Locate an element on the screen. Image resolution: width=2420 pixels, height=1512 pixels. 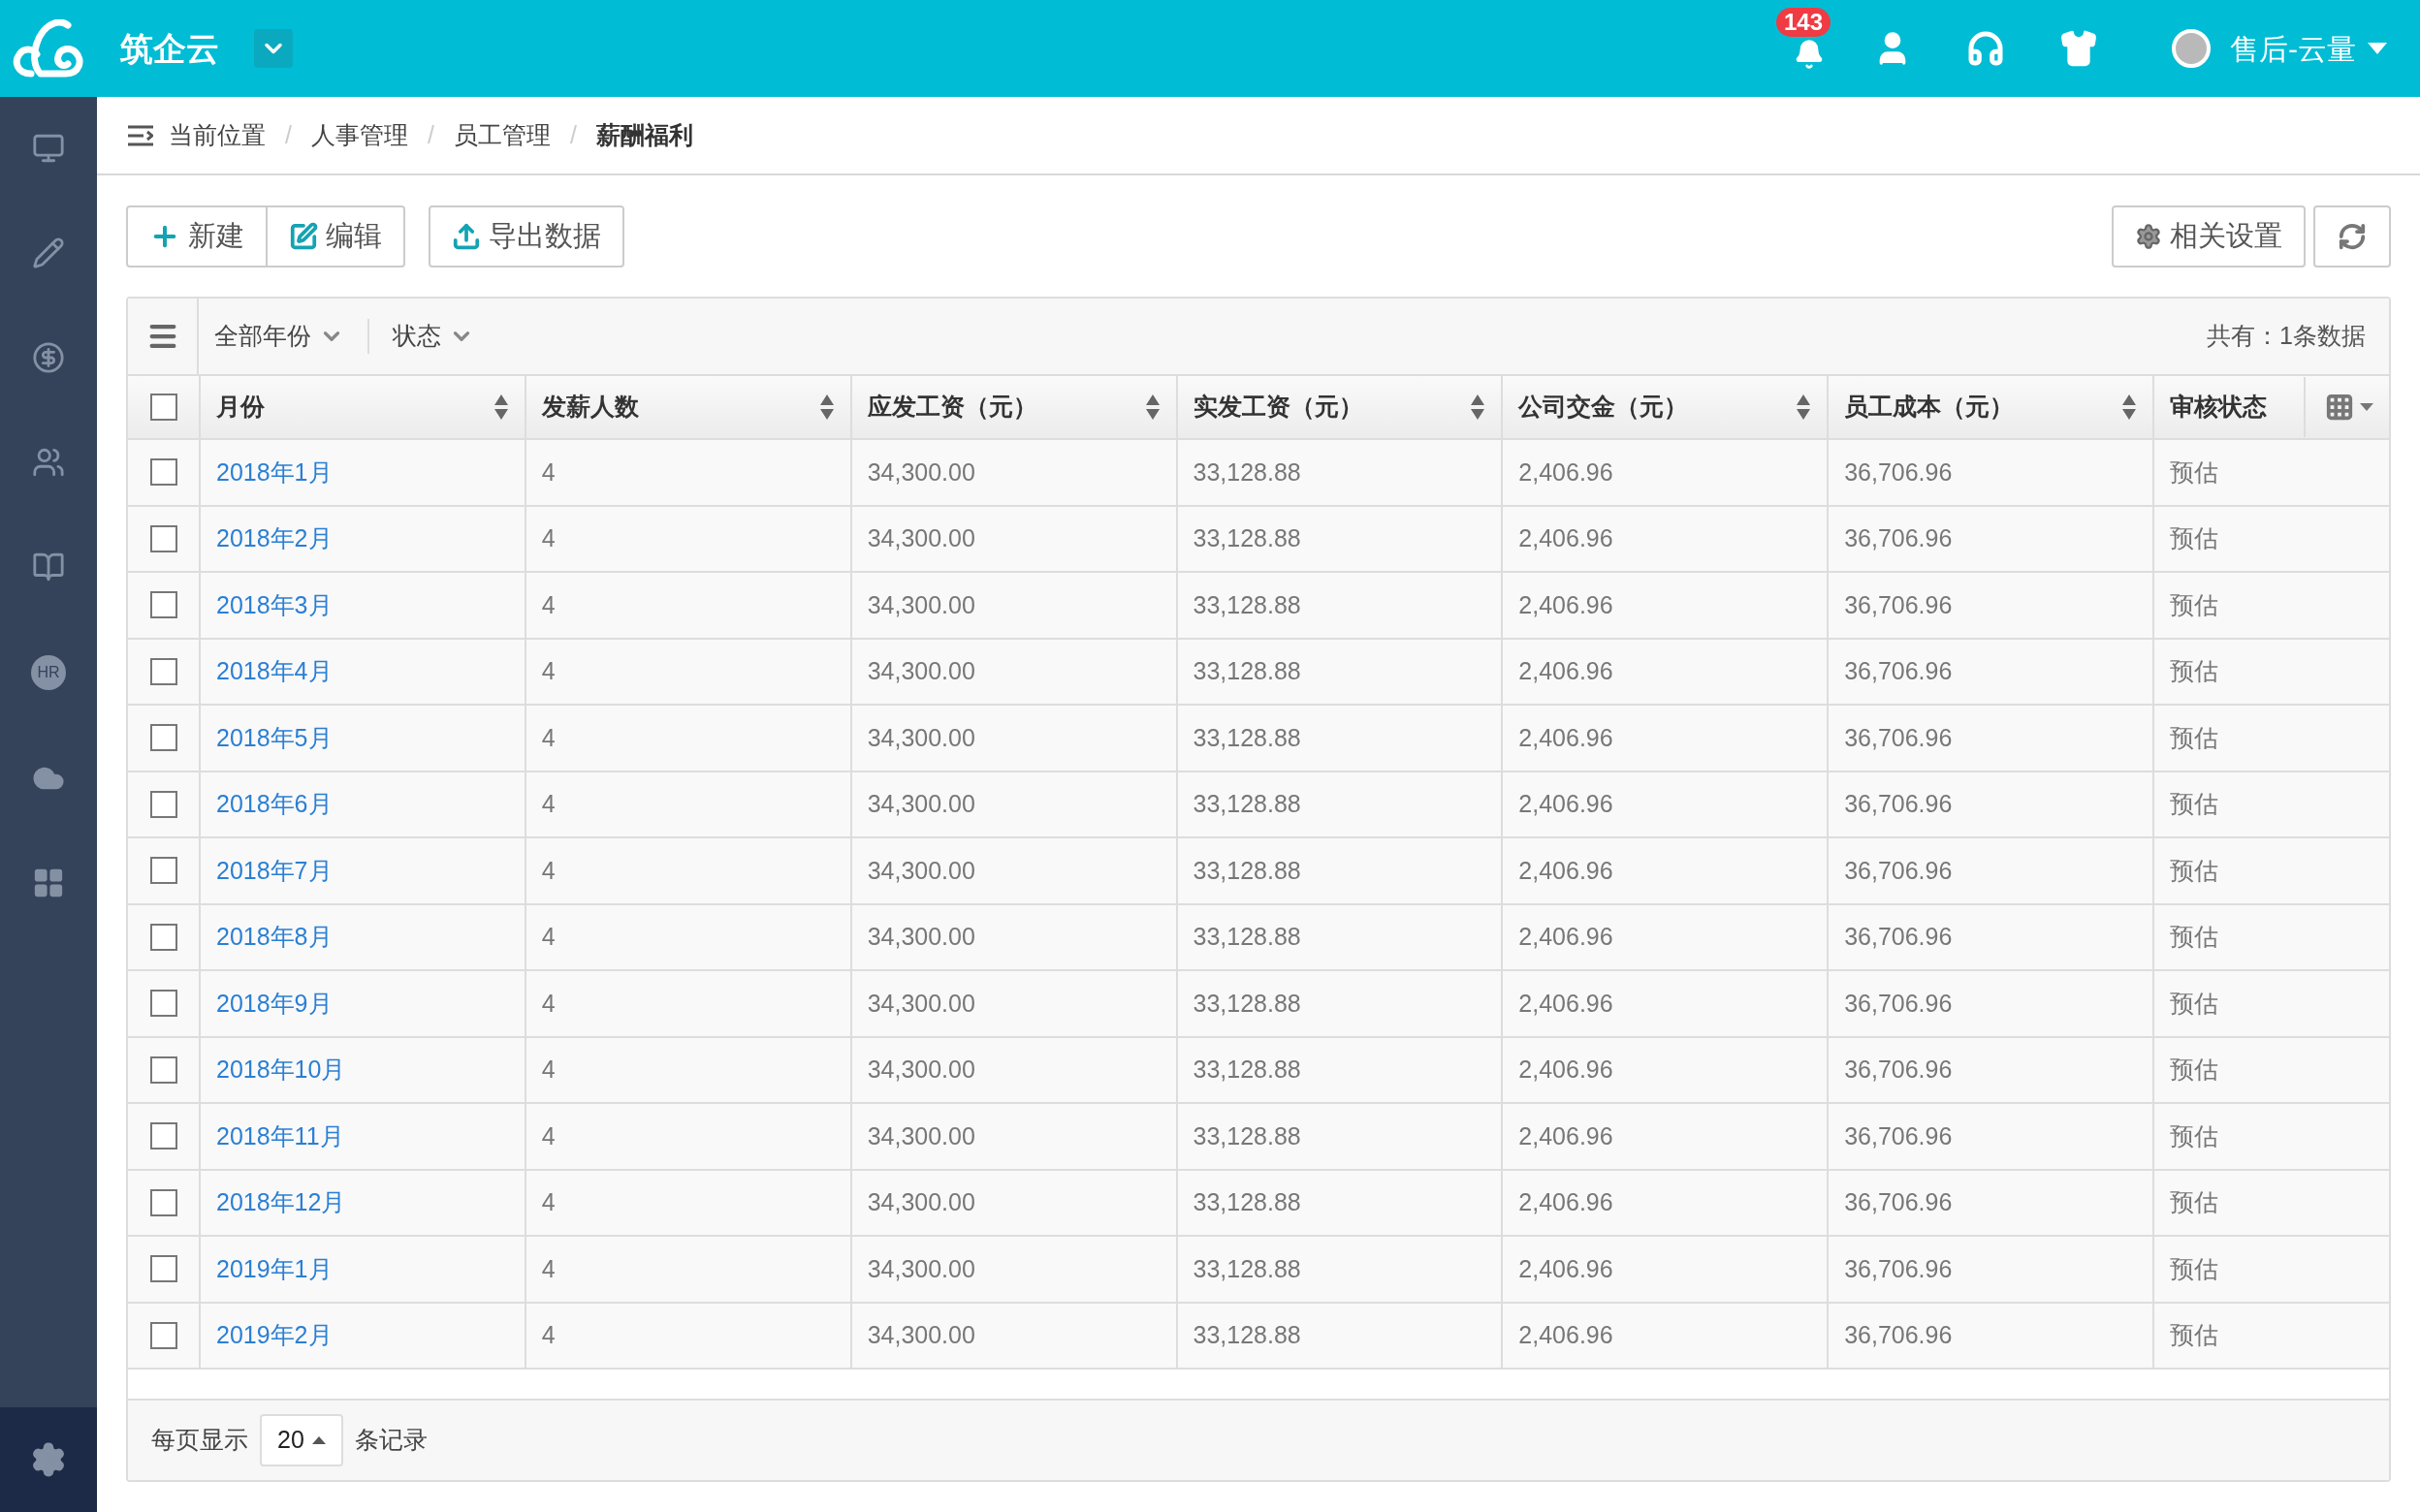
table-row: 2018年7月 4 34,300.00 33,128.88 2,406.96 36,706.96 预估 is located at coordinates (1258, 872).